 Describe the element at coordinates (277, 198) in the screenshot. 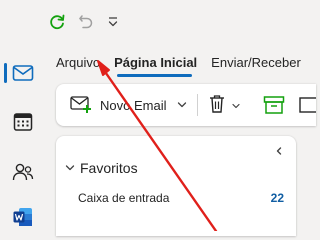

I see `unread-count: 22` at that location.